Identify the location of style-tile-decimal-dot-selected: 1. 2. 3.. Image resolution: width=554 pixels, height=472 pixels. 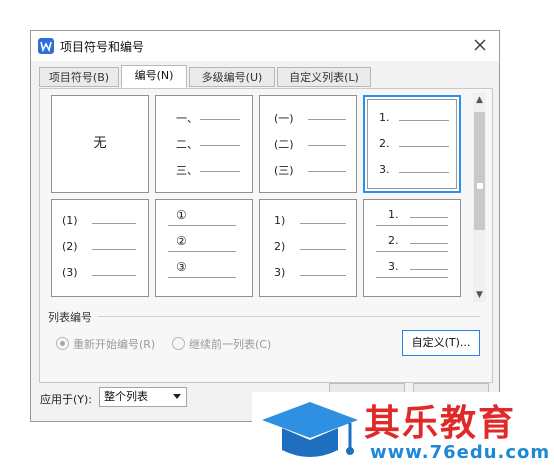
(412, 144).